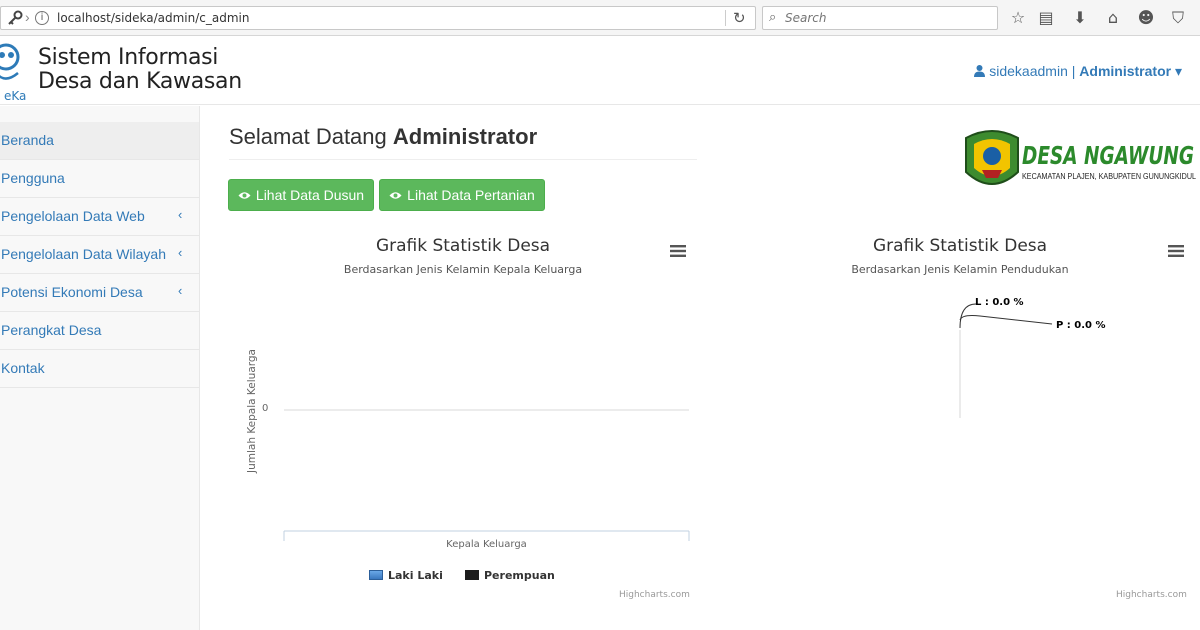  I want to click on browser-search: ⌕, so click(880, 18).